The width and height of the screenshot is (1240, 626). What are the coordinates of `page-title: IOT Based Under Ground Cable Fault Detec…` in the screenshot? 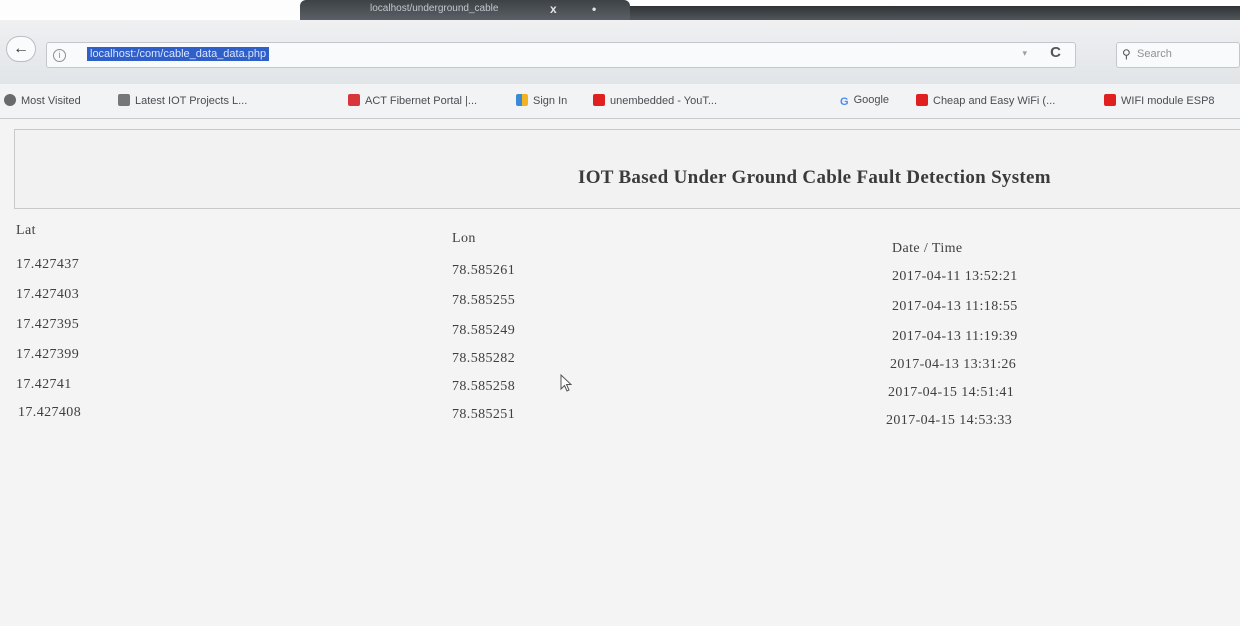 It's located at (814, 177).